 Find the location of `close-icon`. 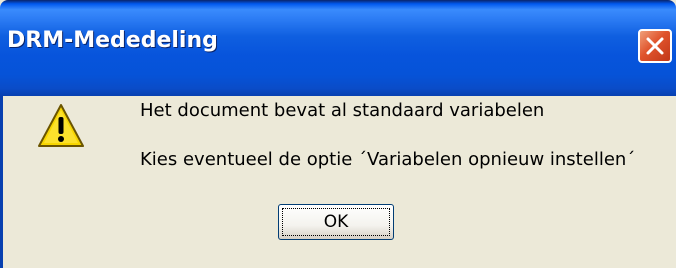

close-icon is located at coordinates (655, 46).